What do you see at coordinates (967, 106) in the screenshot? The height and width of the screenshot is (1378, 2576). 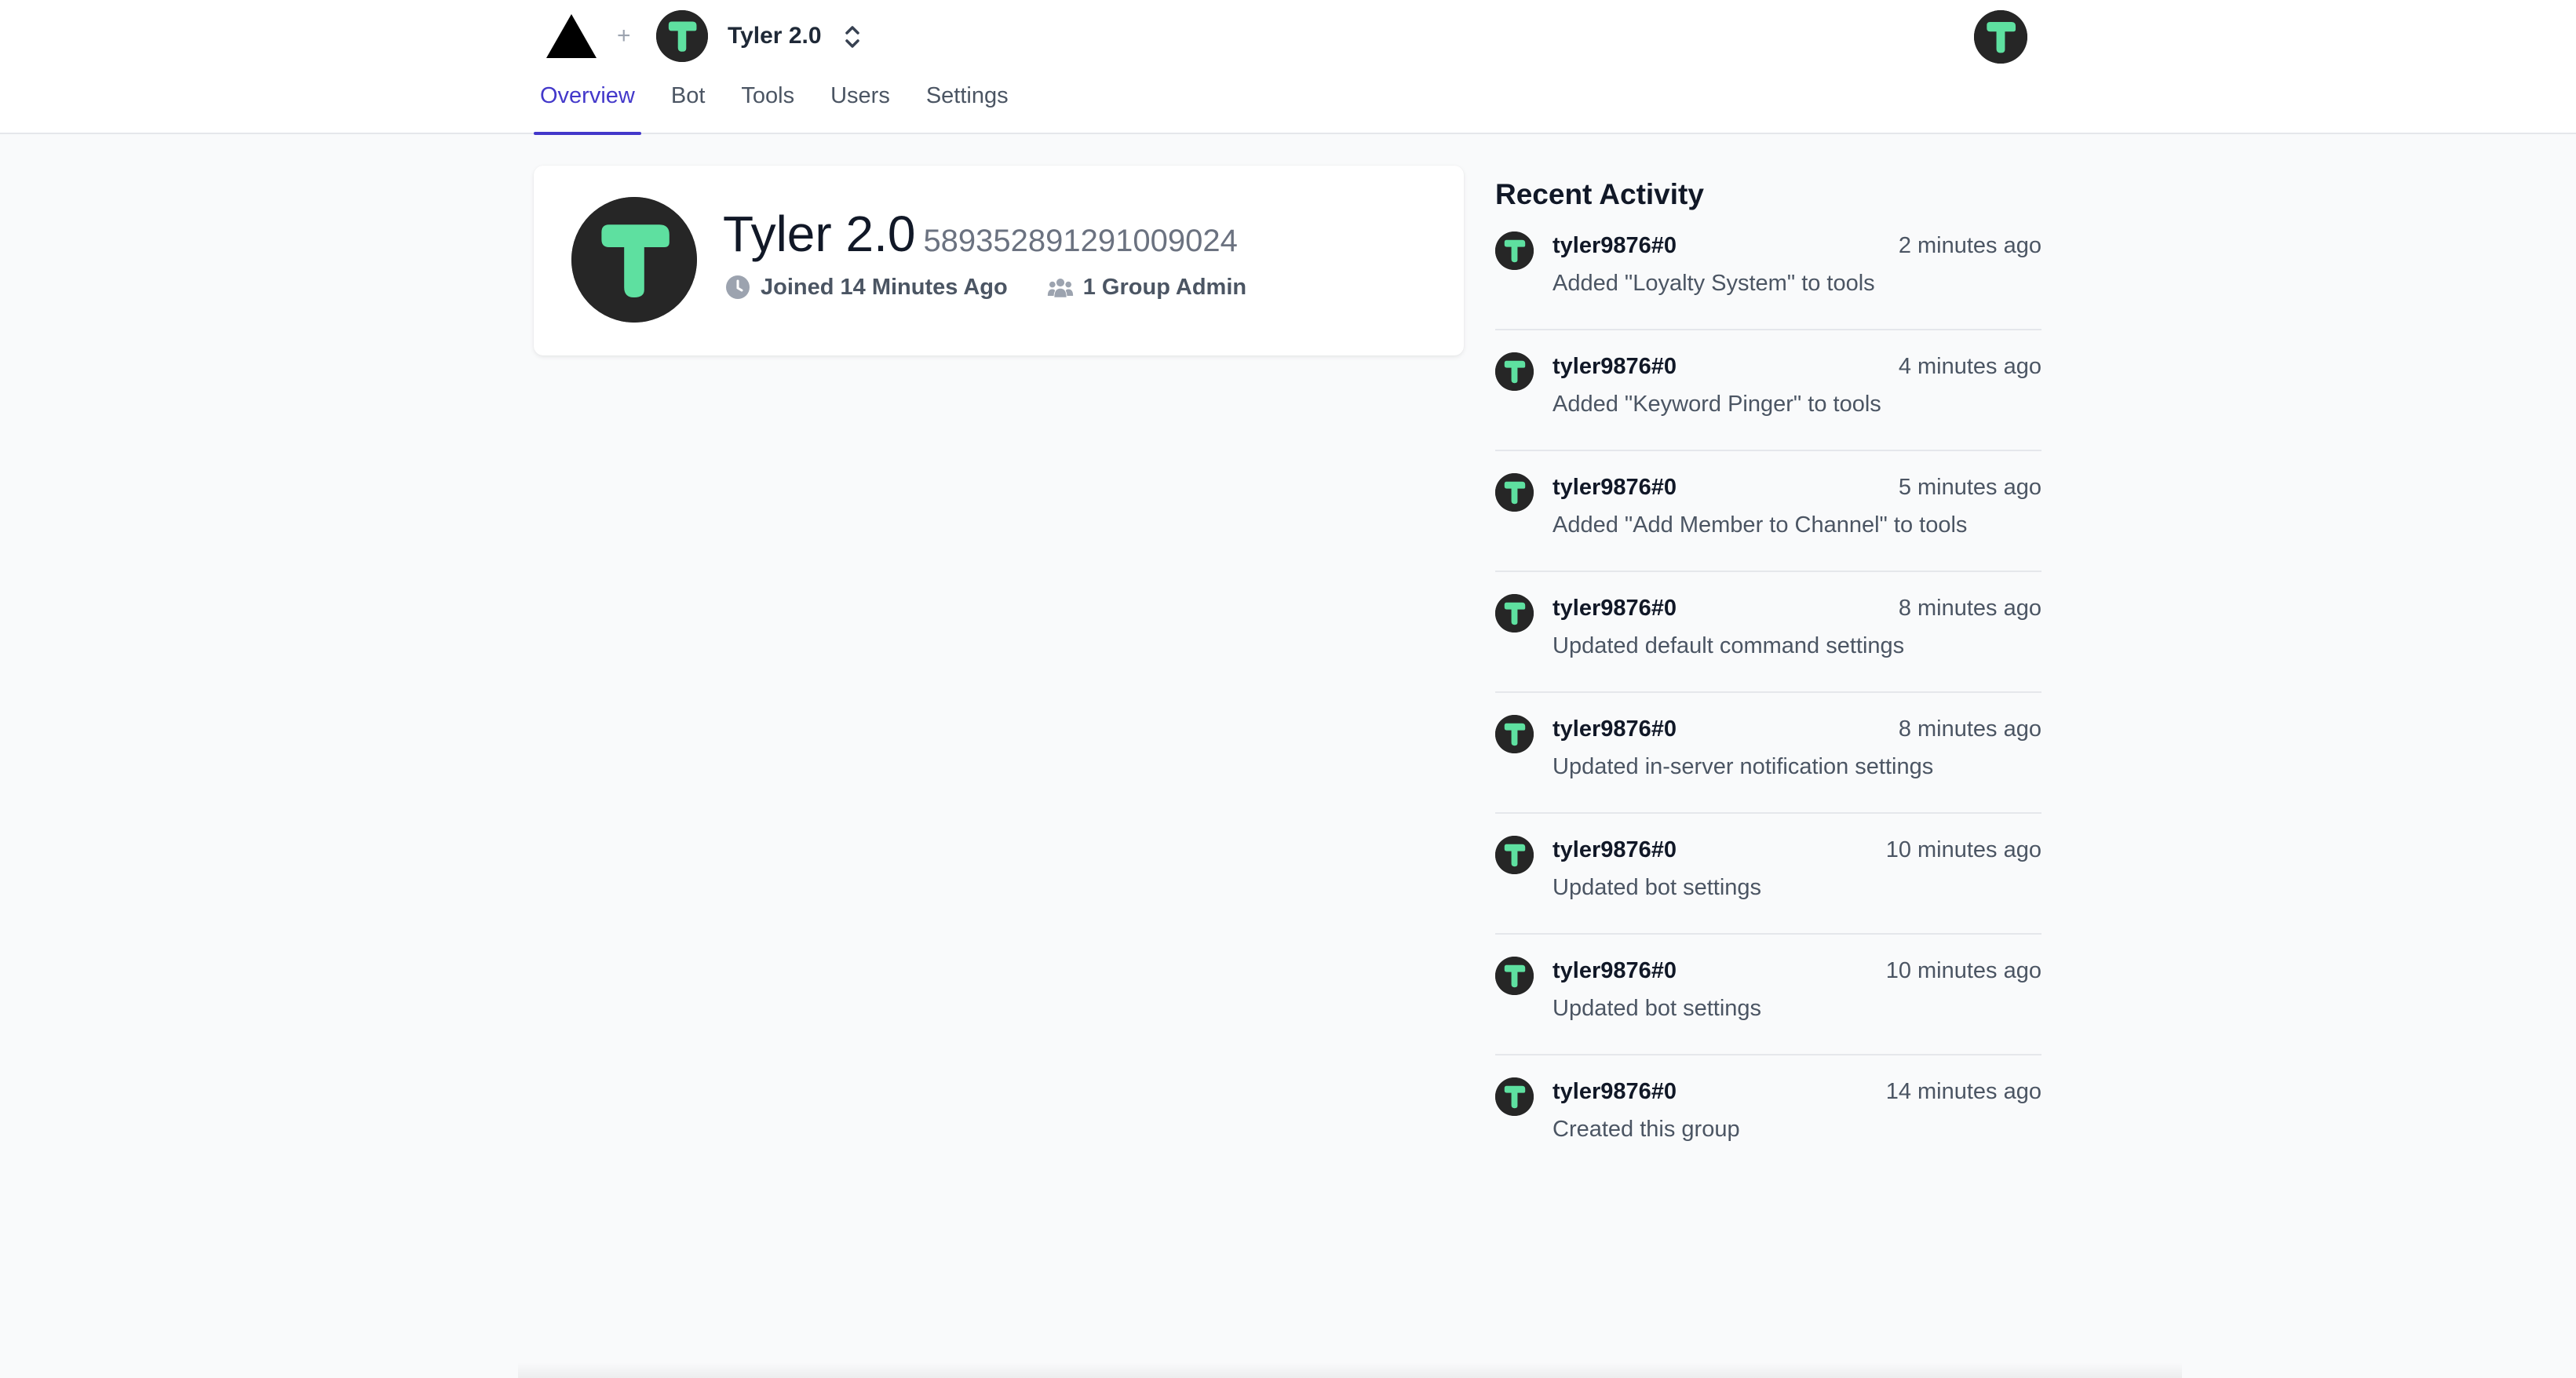 I see `tab-settings: Settings` at bounding box center [967, 106].